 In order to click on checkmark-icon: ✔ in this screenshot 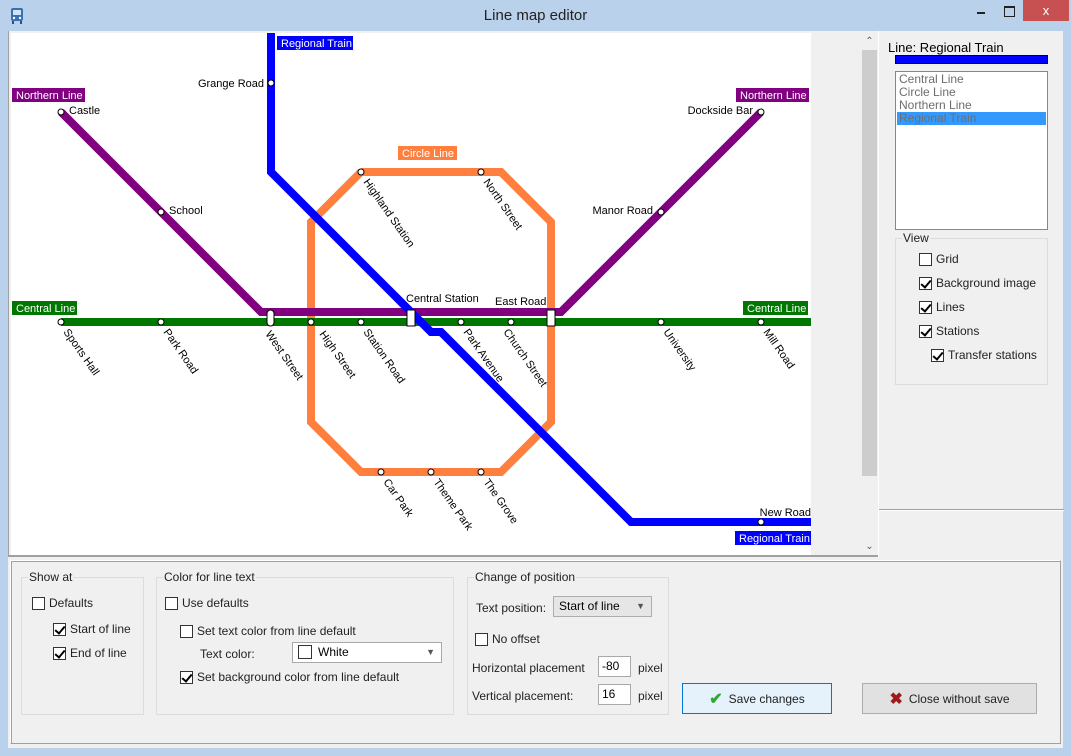, I will do `click(716, 699)`.